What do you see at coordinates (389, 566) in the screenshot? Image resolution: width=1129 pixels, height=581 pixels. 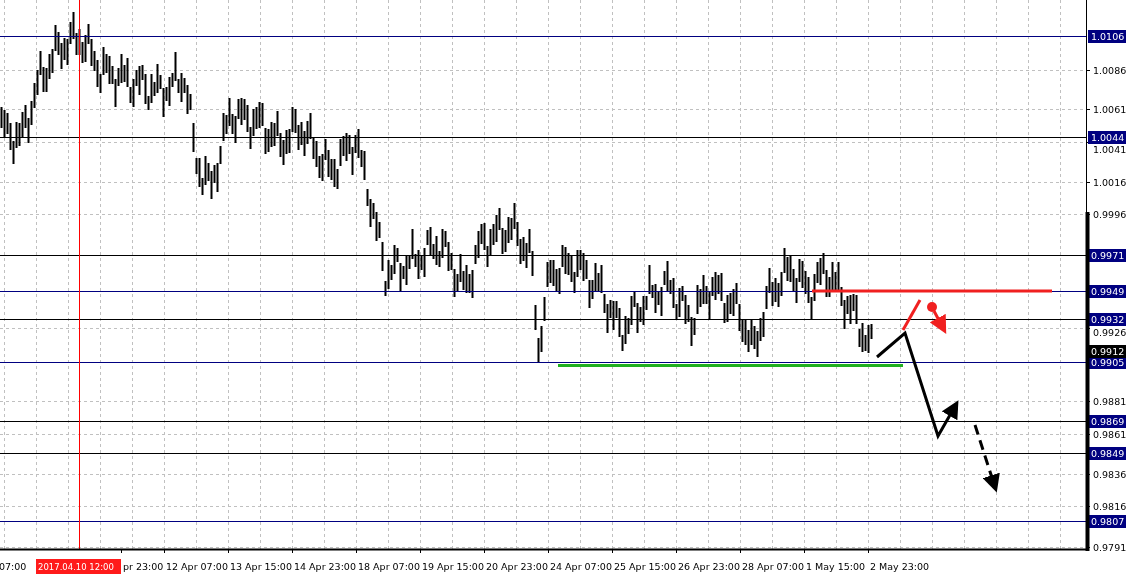 I see `time-label: 18 Apr 07:00` at bounding box center [389, 566].